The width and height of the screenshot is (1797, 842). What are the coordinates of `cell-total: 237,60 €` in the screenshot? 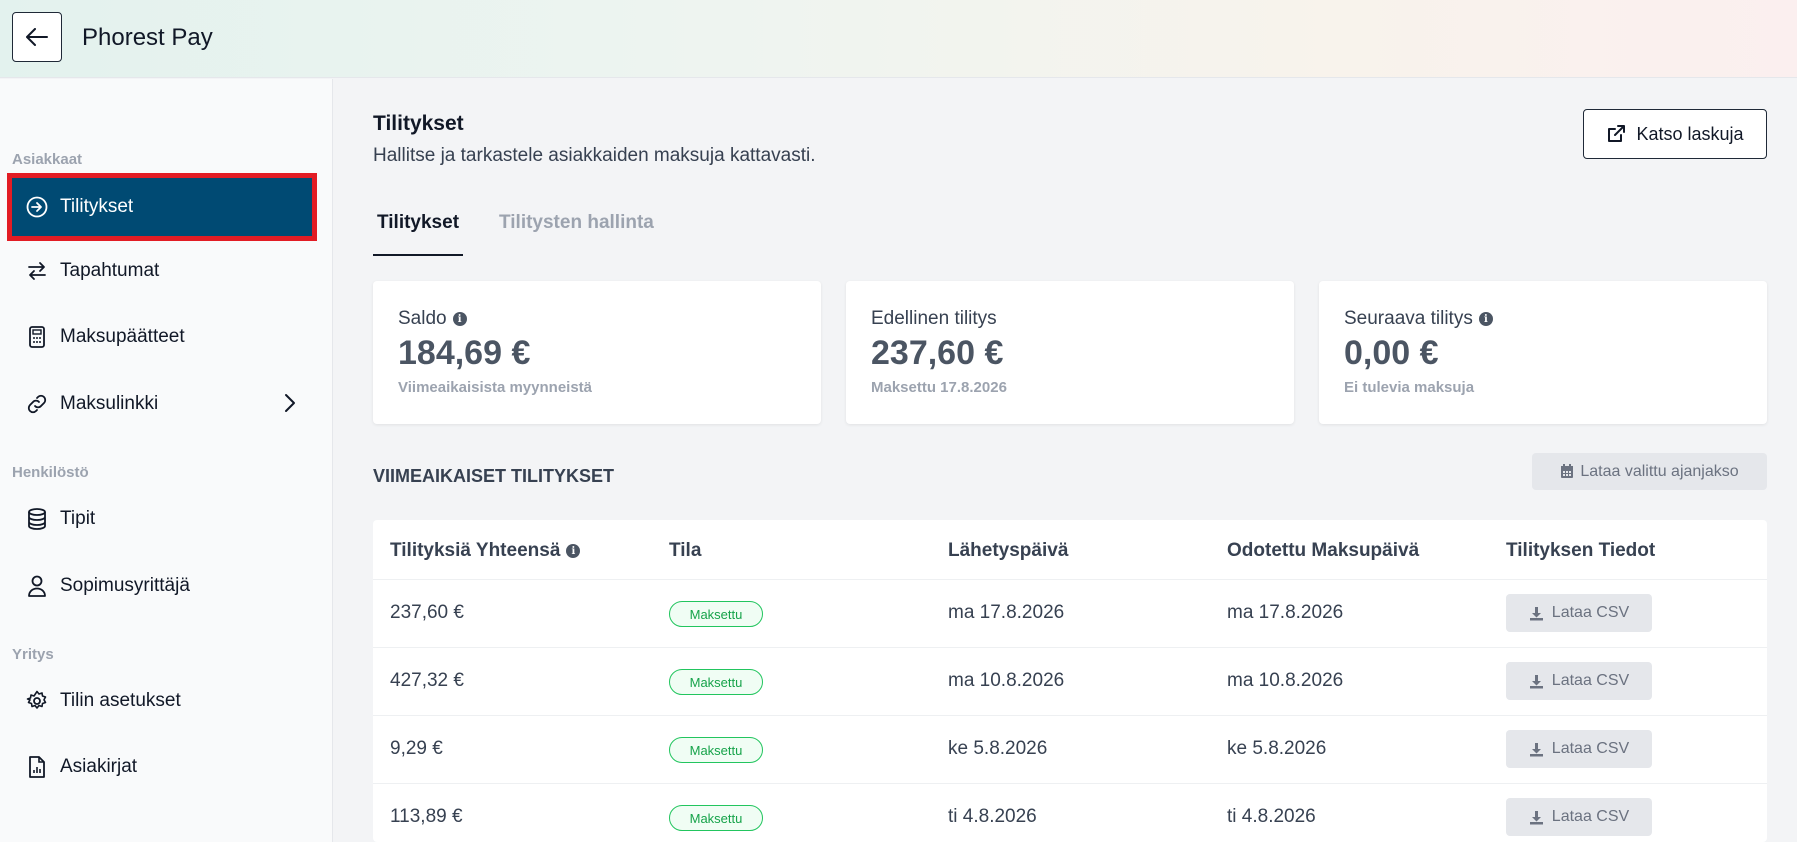 It's located at (427, 612).